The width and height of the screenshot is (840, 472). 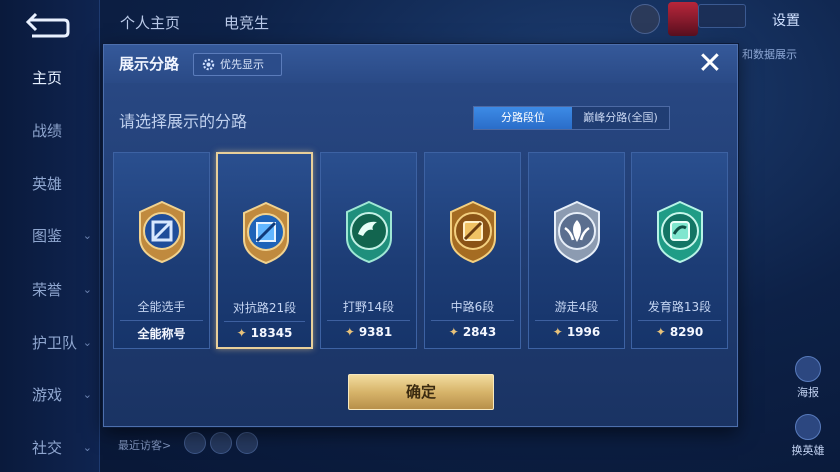 I want to click on priority-display-label: 优先显示, so click(x=242, y=64).